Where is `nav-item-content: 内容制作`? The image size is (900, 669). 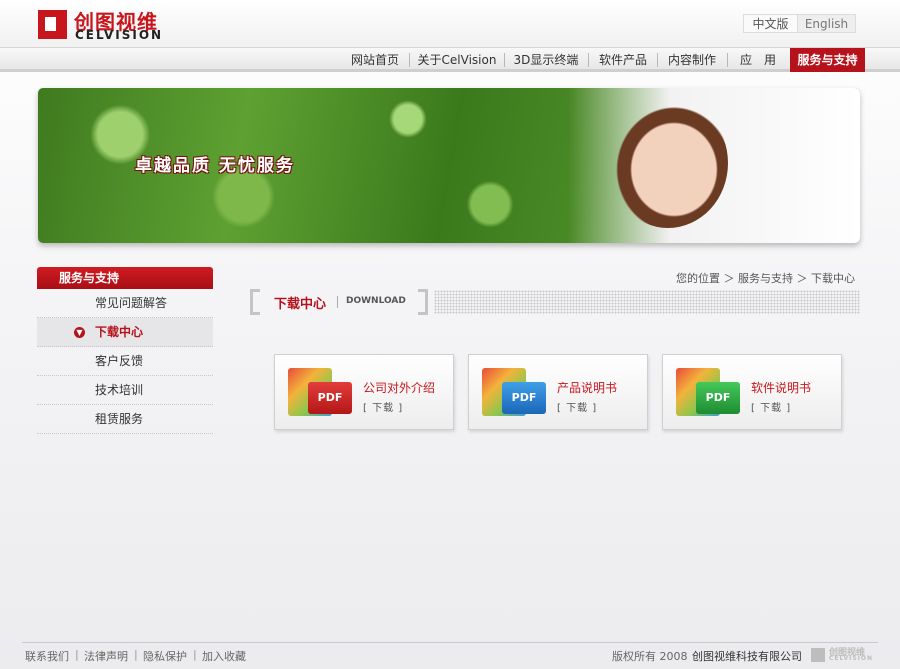
nav-item-content: 内容制作 is located at coordinates (692, 60).